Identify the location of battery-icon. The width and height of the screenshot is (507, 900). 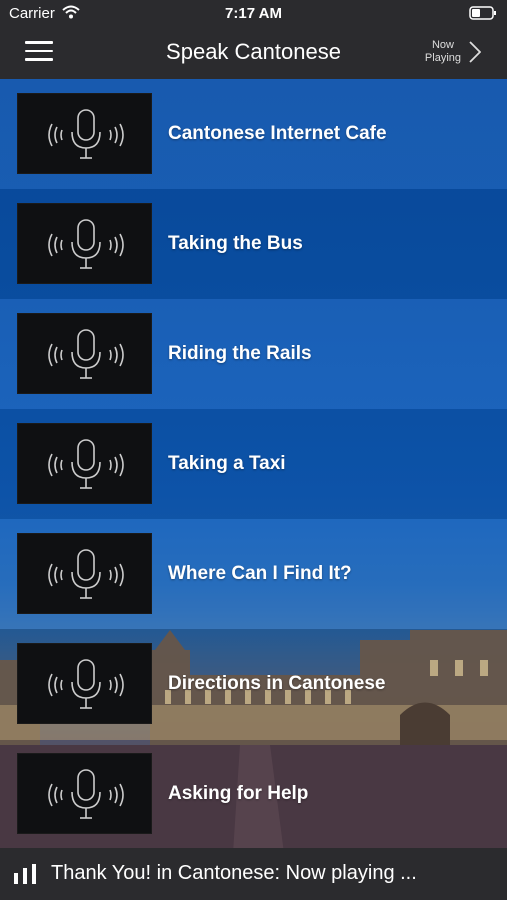
(483, 15).